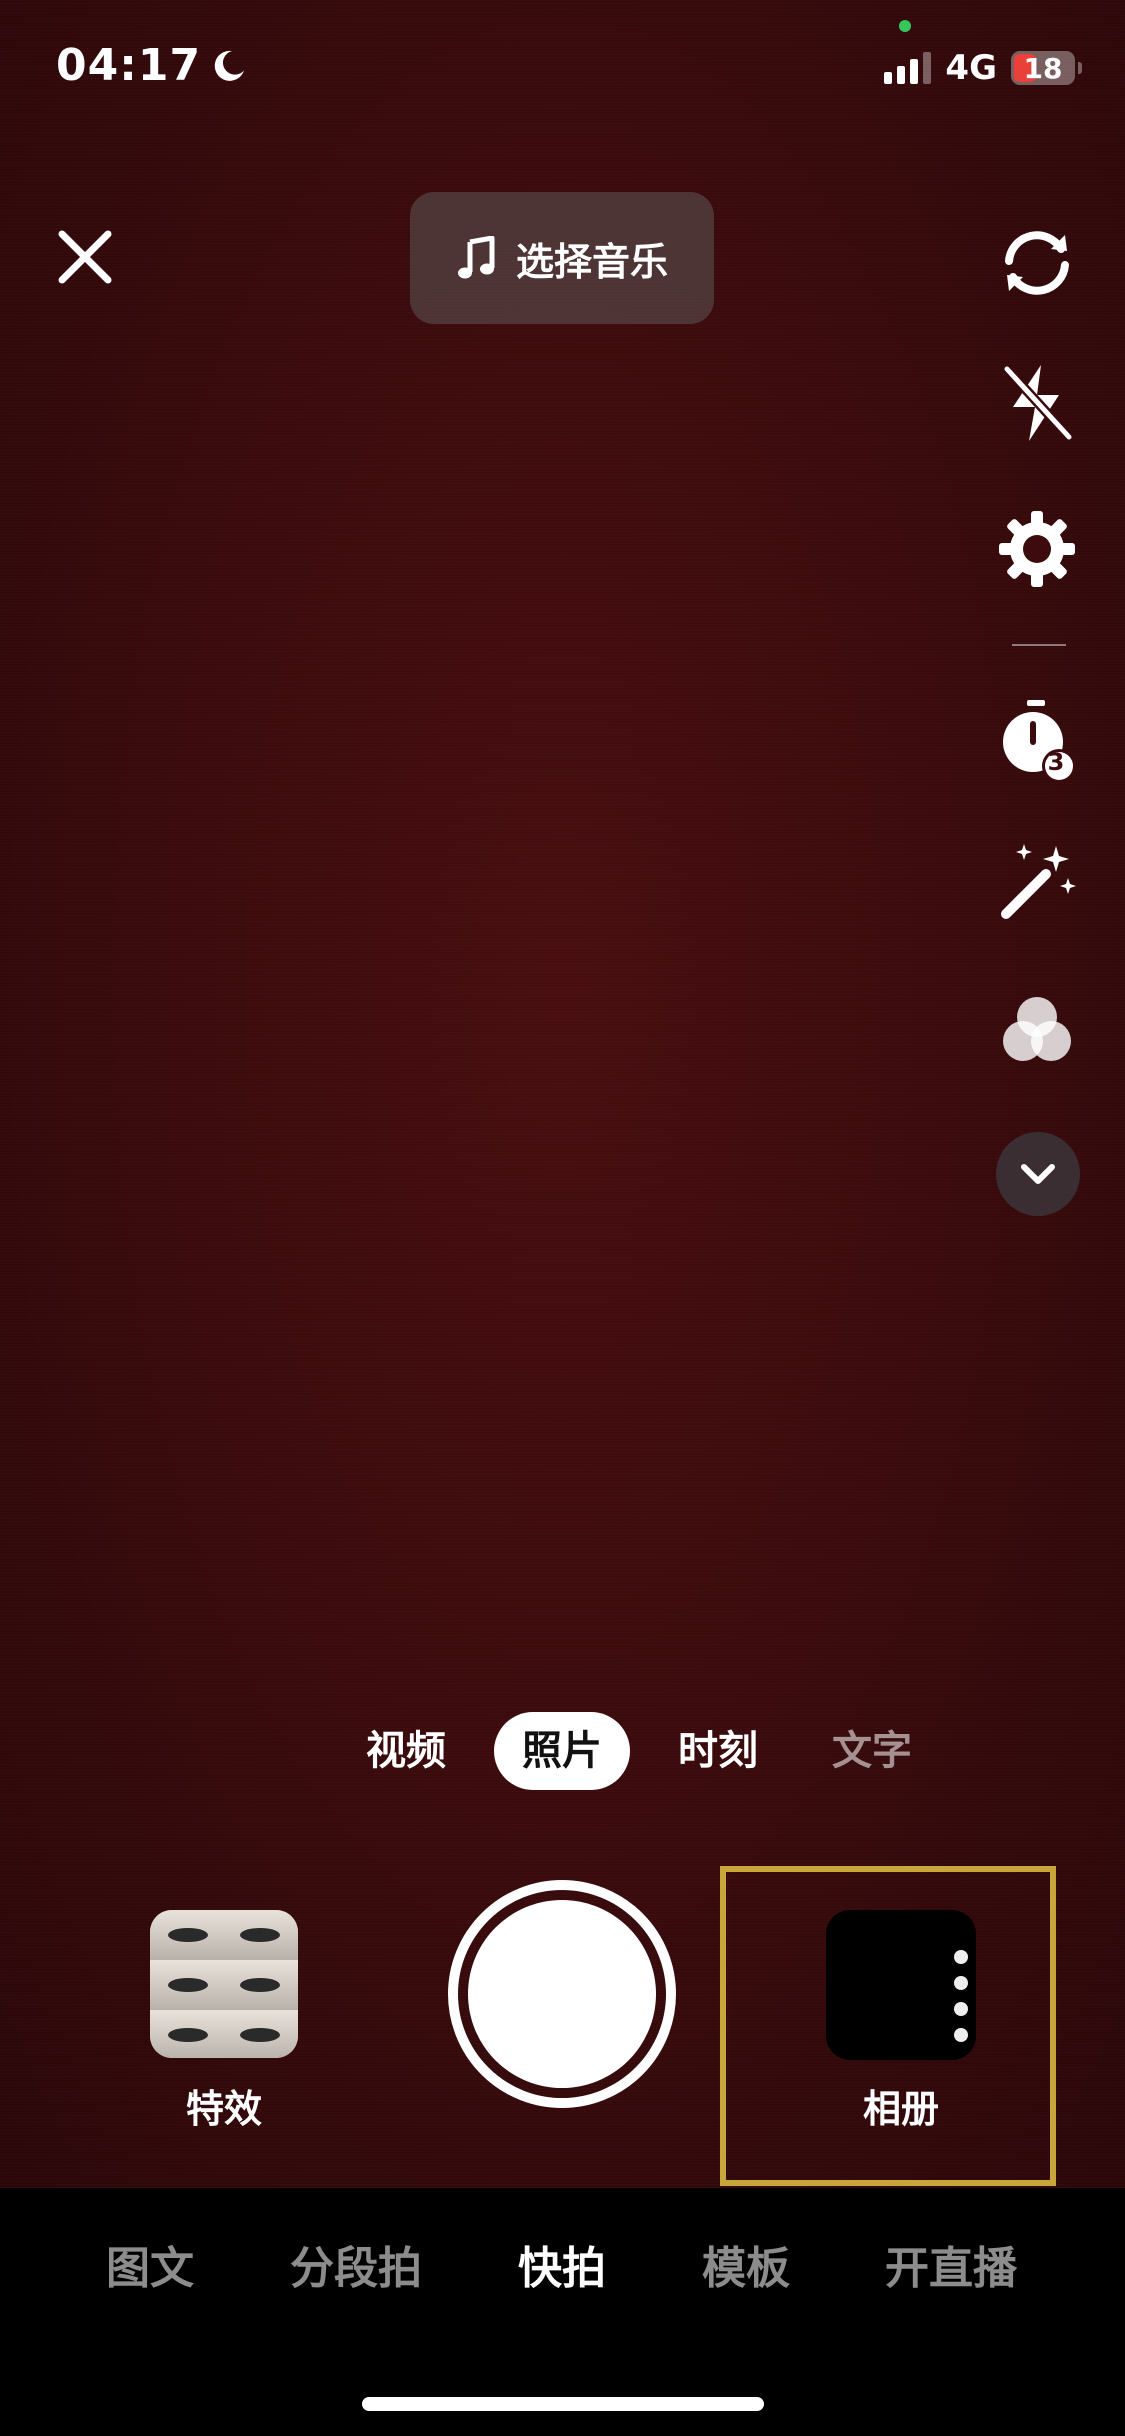 The width and height of the screenshot is (1125, 2436). Describe the element at coordinates (908, 68) in the screenshot. I see `cellular-signal-icon` at that location.